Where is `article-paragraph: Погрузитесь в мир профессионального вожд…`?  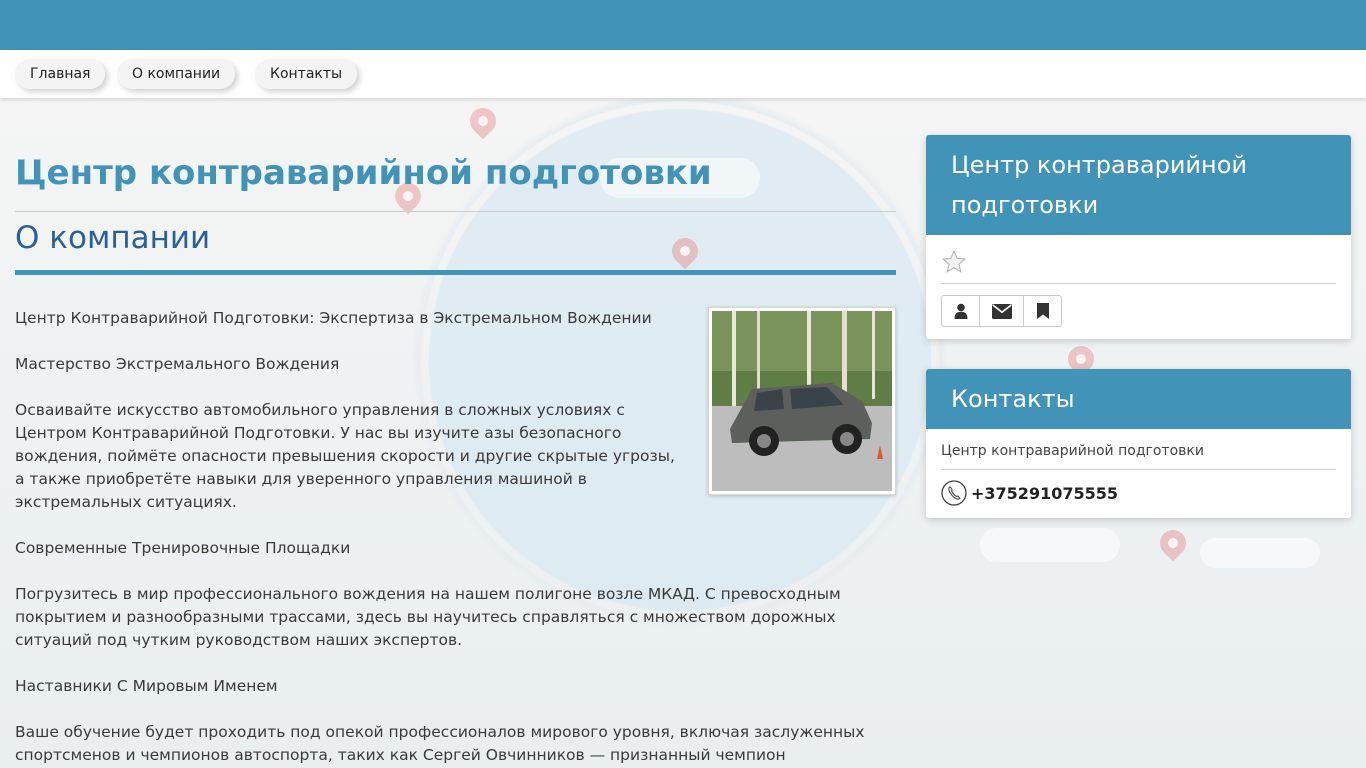 article-paragraph: Погрузитесь в мир профессионального вожд… is located at coordinates (428, 617).